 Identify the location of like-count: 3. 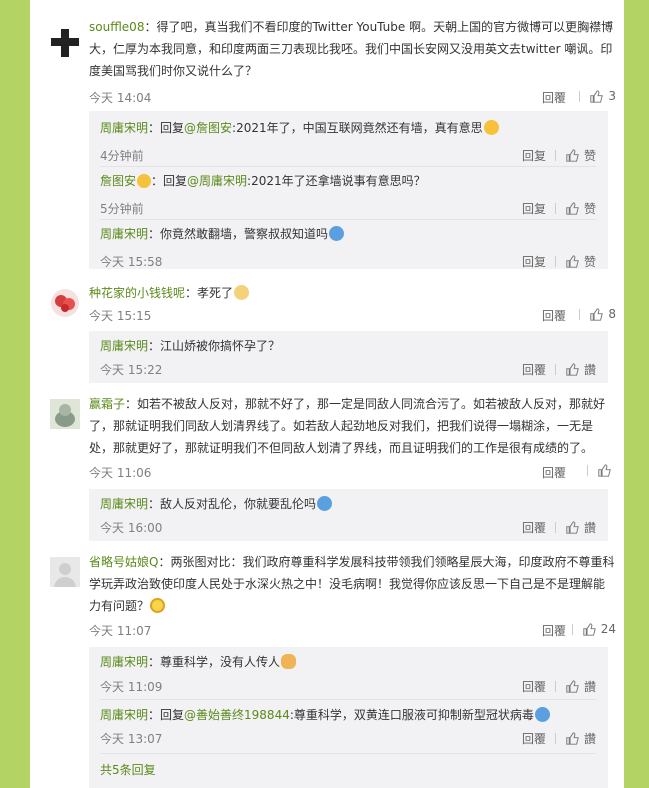
(612, 96).